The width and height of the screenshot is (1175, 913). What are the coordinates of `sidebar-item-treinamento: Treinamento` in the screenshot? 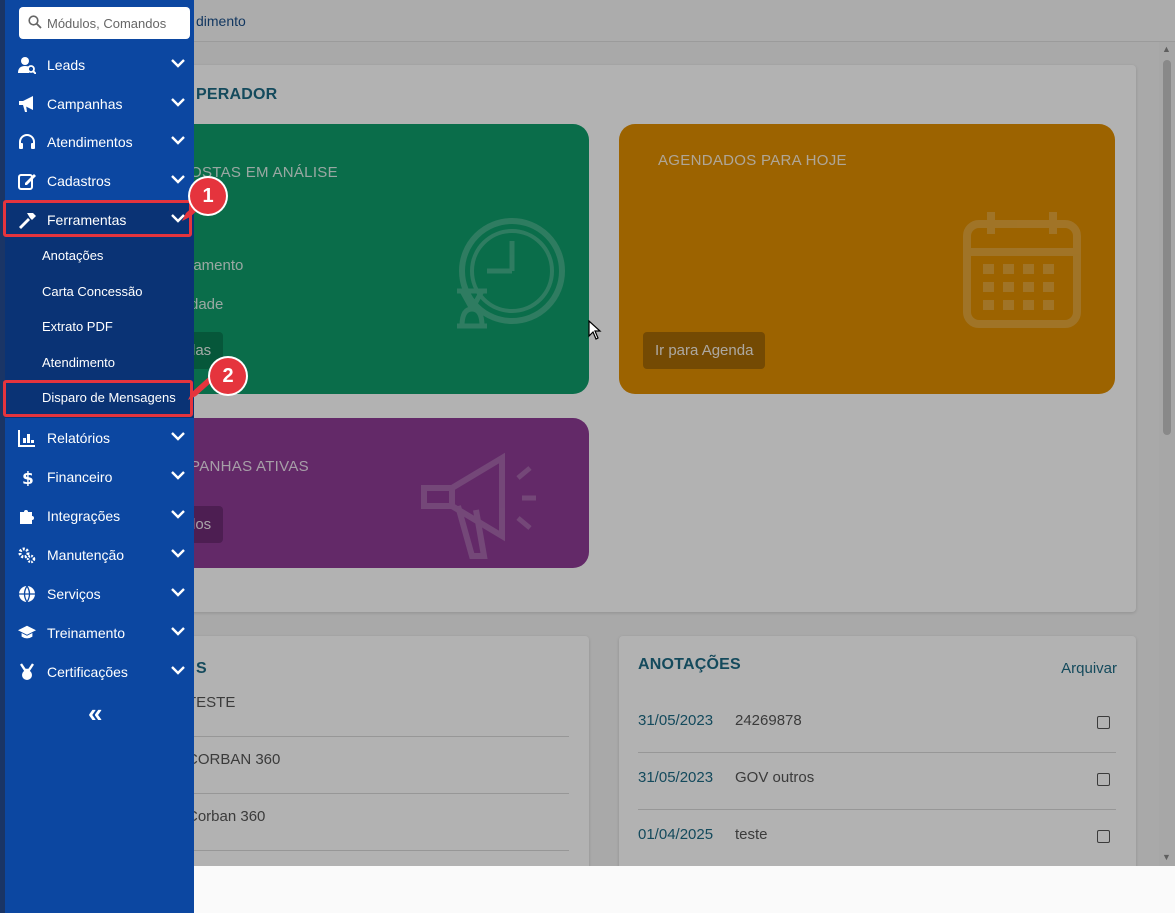 It's located at (99, 632).